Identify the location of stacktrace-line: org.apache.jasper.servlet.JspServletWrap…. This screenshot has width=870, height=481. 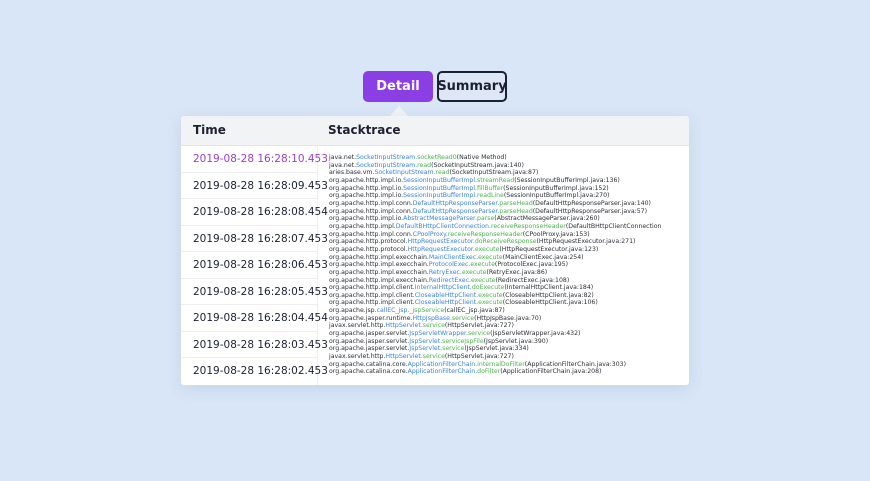
(506, 334).